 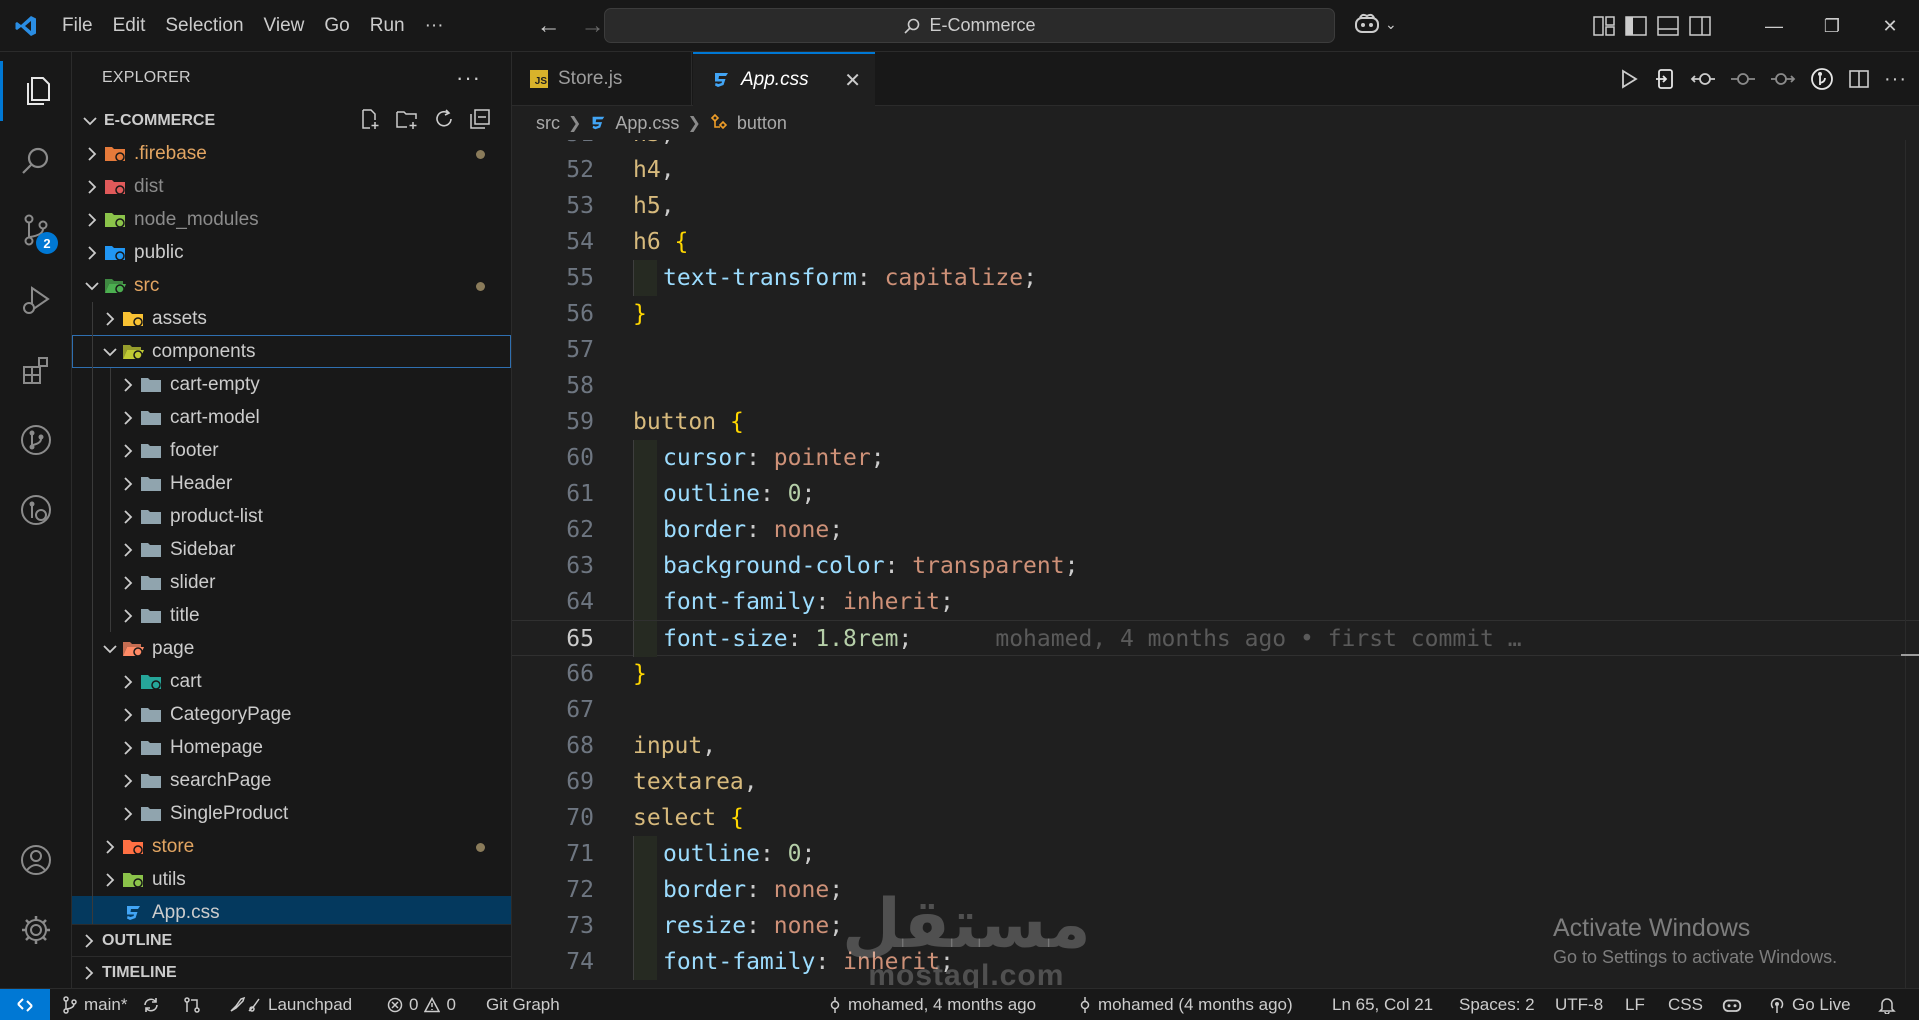 What do you see at coordinates (291, 417) in the screenshot?
I see `tree-item-cart-model: cart-model` at bounding box center [291, 417].